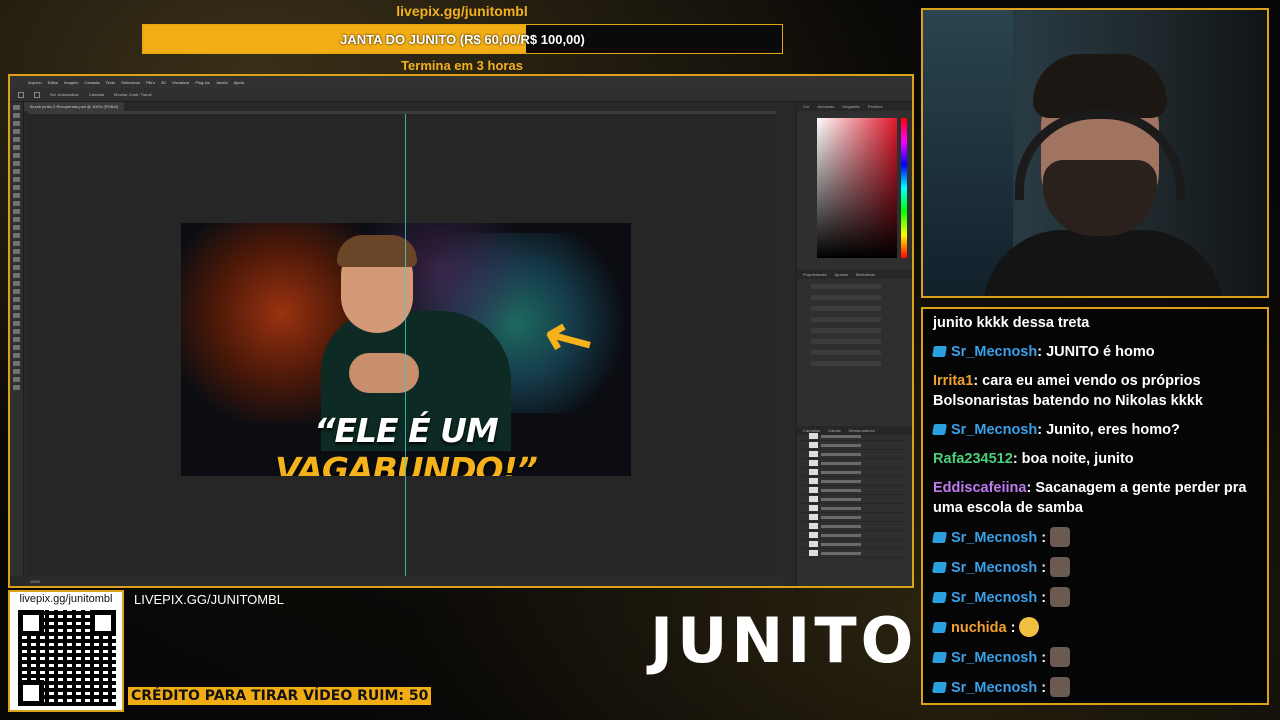  Describe the element at coordinates (875, 106) in the screenshot. I see `panel-tab: Padrões` at that location.